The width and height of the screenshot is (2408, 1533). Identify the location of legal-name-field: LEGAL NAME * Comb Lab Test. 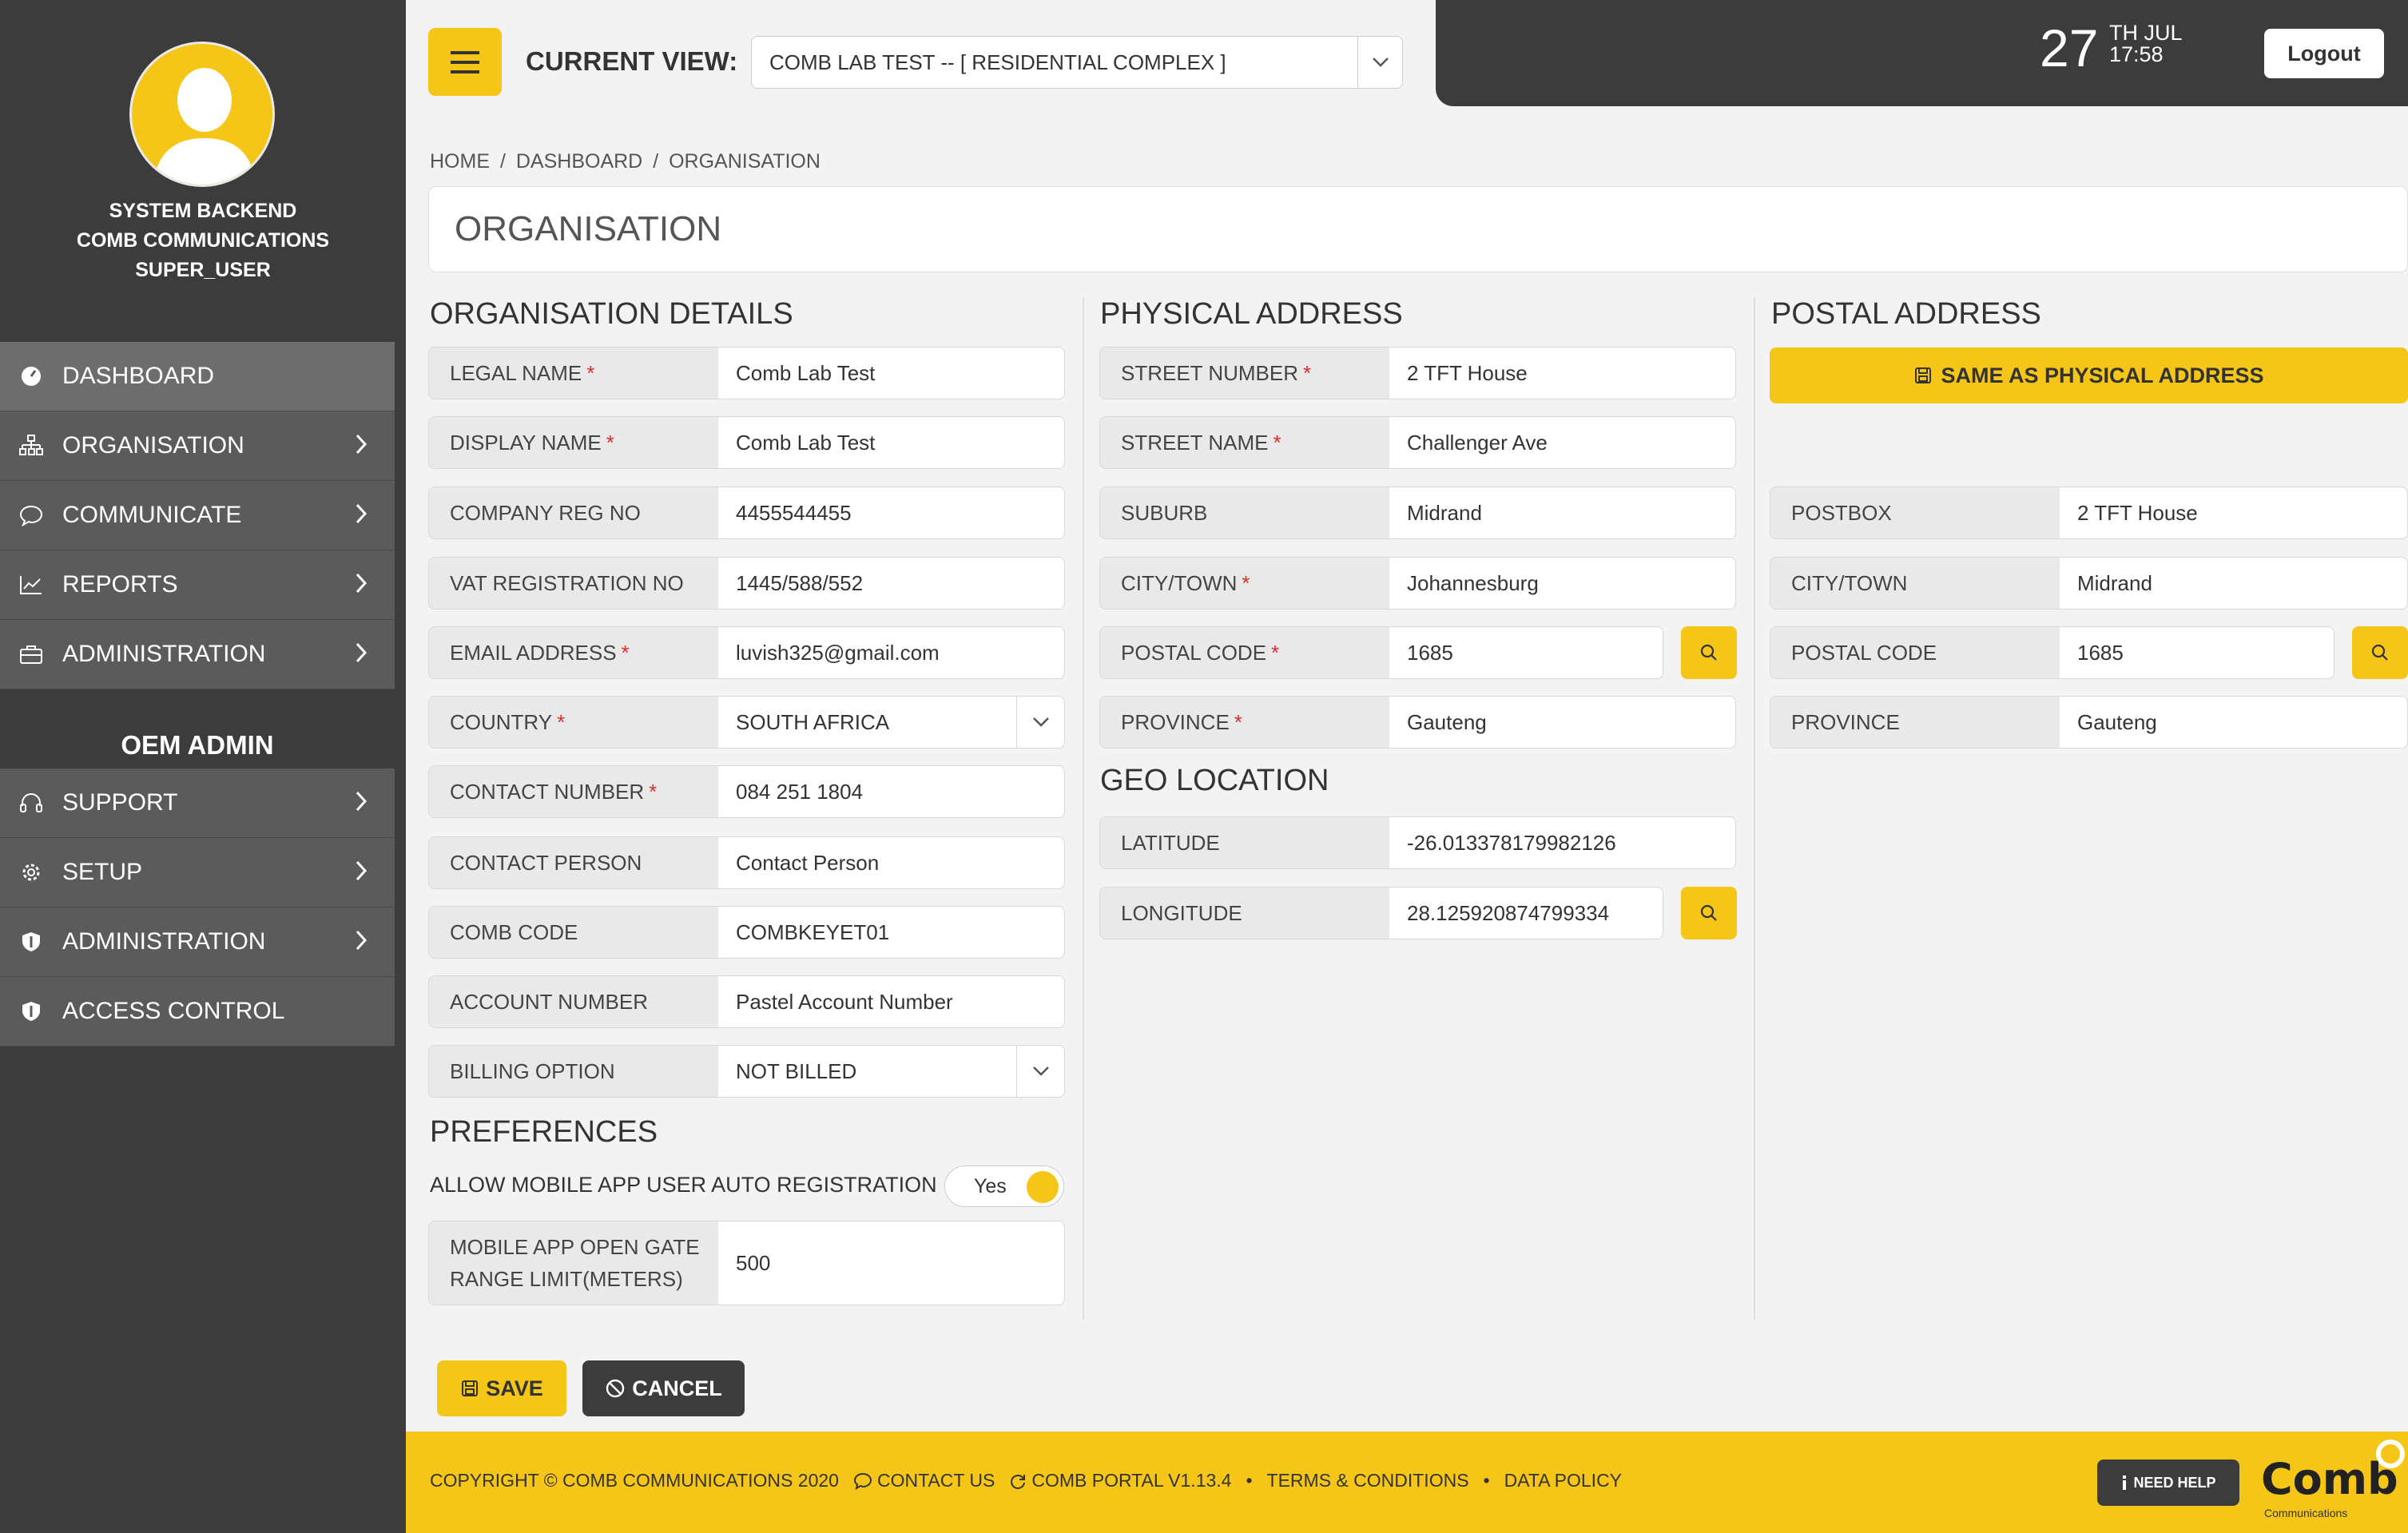
(746, 373).